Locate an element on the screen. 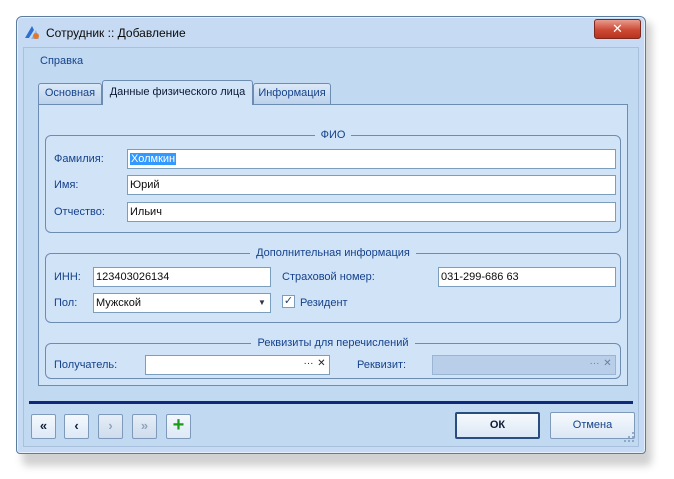 The width and height of the screenshot is (674, 479). close-button: ✕ is located at coordinates (617, 29).